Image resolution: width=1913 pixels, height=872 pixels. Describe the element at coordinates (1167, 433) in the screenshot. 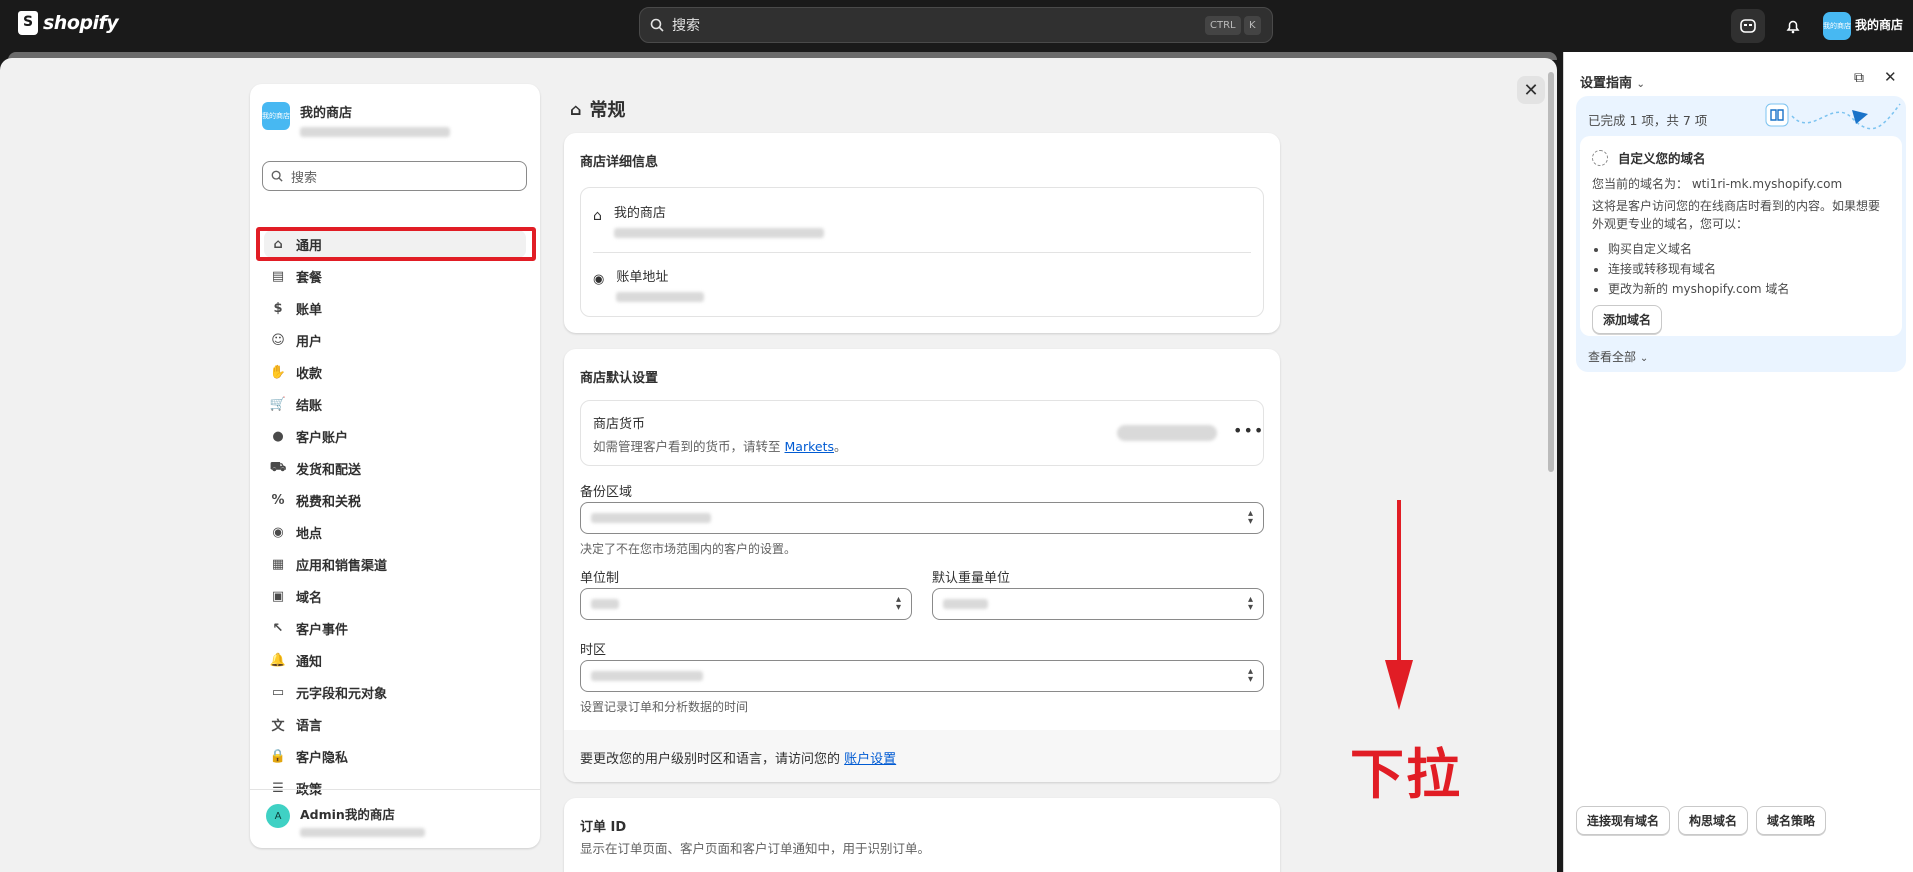

I see `currency-badge-redacted` at that location.